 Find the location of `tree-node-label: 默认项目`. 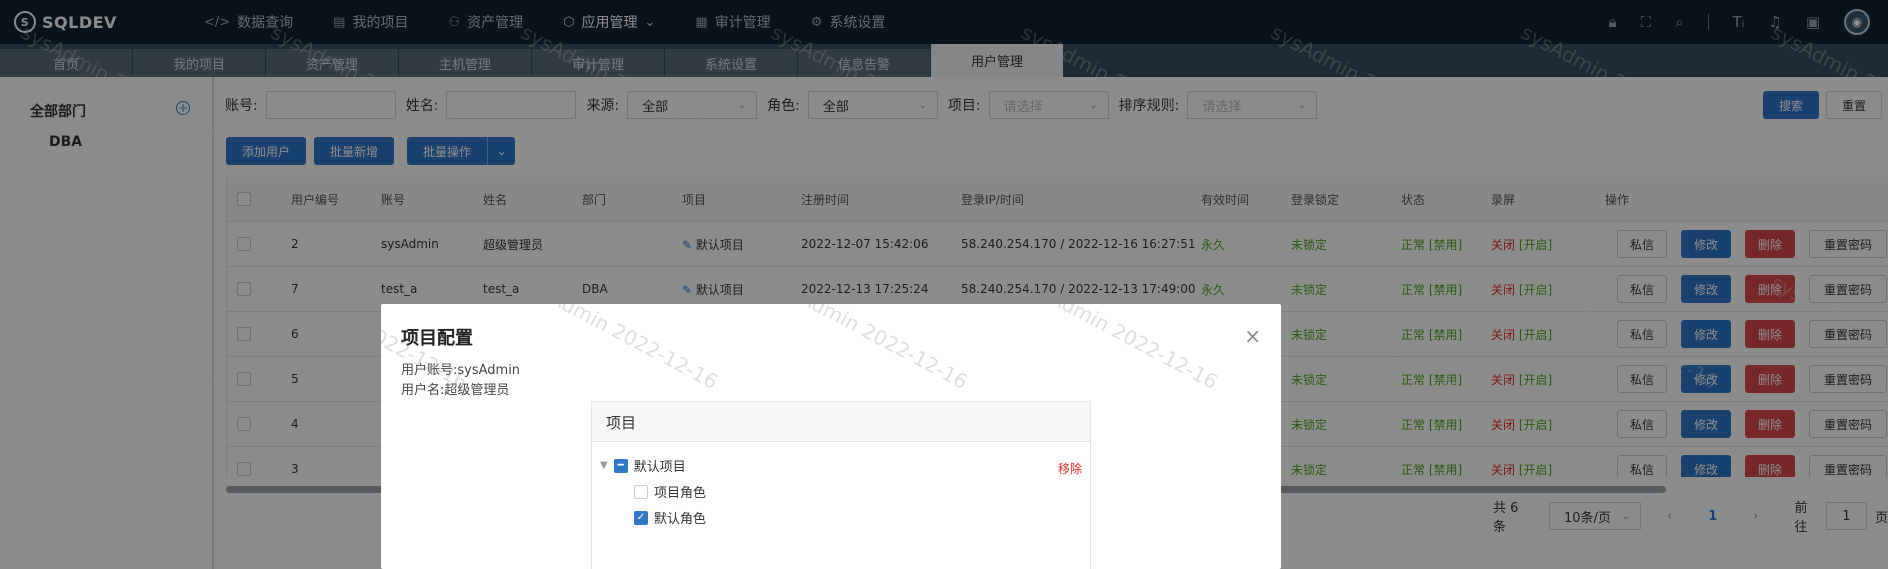

tree-node-label: 默认项目 is located at coordinates (659, 467).